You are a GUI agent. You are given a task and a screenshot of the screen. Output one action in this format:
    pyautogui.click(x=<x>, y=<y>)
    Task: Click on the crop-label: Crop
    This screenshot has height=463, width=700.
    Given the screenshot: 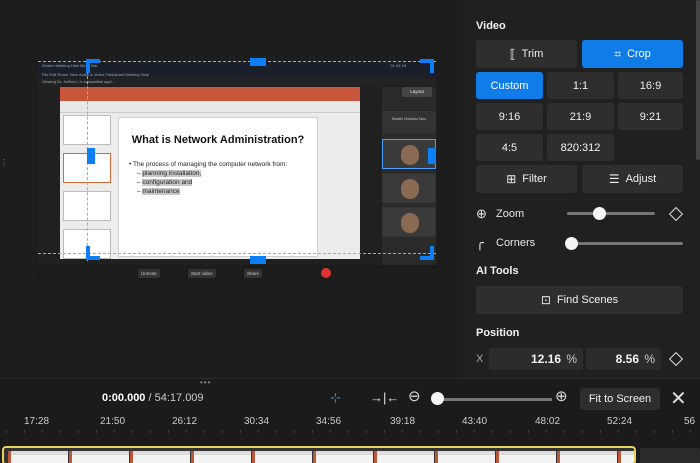 What is the action you would take?
    pyautogui.click(x=638, y=54)
    